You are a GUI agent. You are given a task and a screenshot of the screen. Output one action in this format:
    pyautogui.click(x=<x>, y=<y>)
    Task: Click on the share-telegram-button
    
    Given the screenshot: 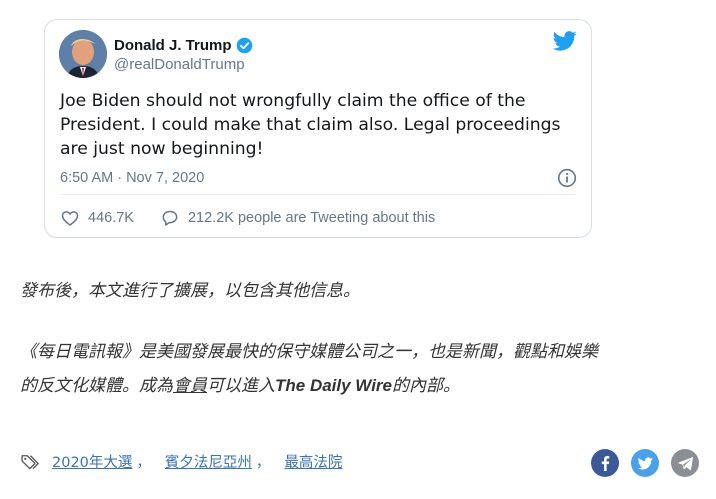 What is the action you would take?
    pyautogui.click(x=685, y=463)
    